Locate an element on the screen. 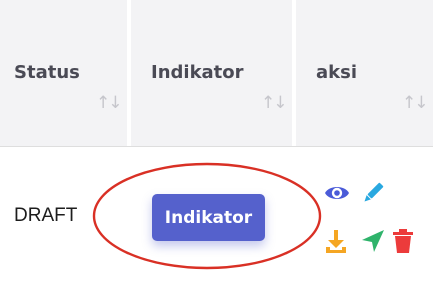  pencil-icon is located at coordinates (373, 193).